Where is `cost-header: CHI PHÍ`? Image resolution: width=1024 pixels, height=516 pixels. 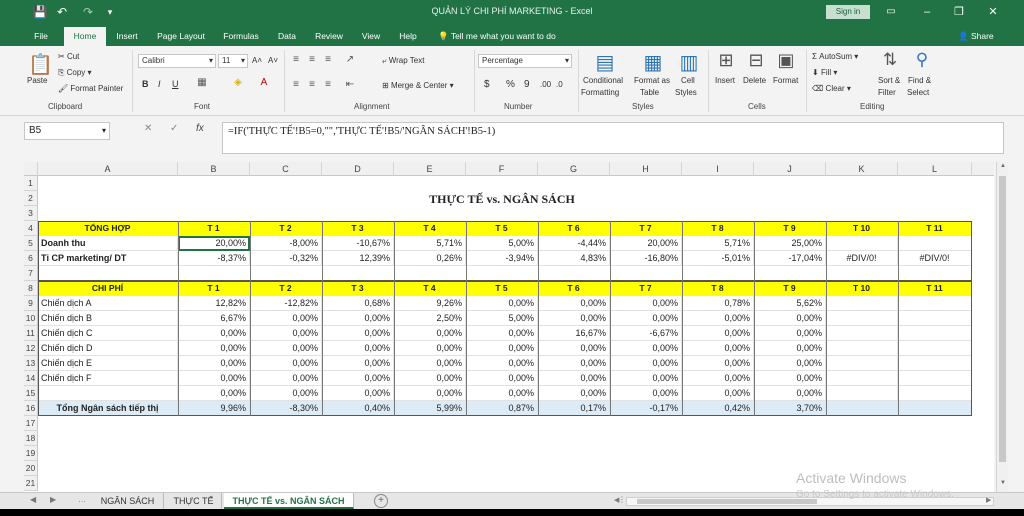
cost-header: CHI PHÍ is located at coordinates (108, 288).